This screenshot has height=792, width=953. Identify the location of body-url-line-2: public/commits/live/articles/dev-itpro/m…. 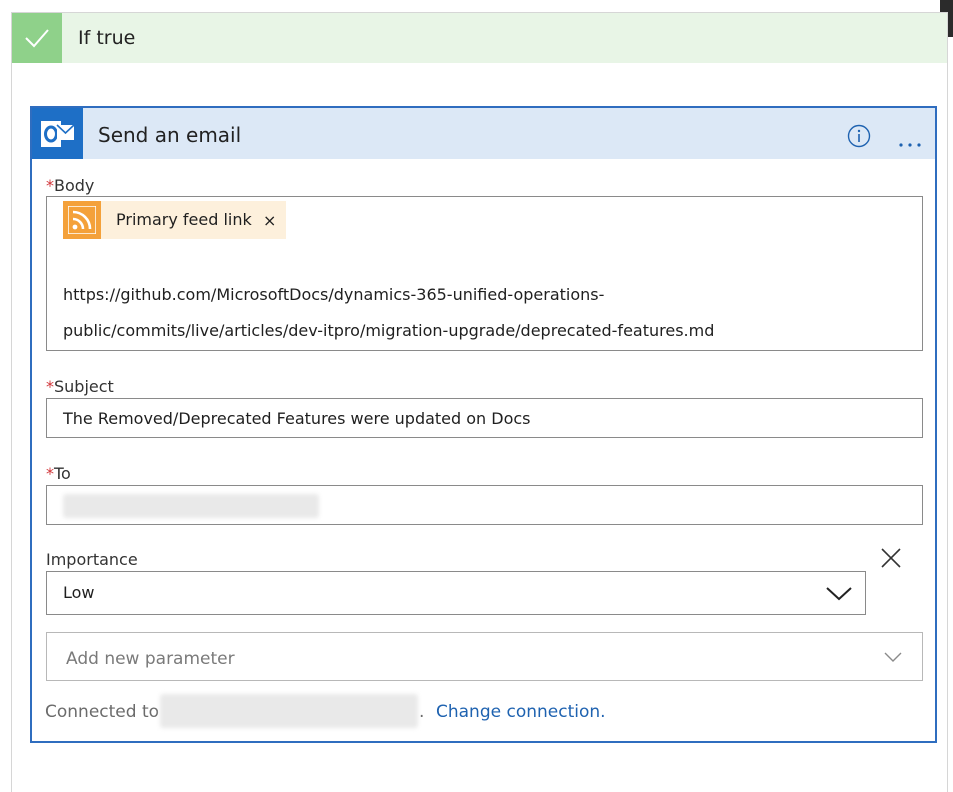
(389, 330).